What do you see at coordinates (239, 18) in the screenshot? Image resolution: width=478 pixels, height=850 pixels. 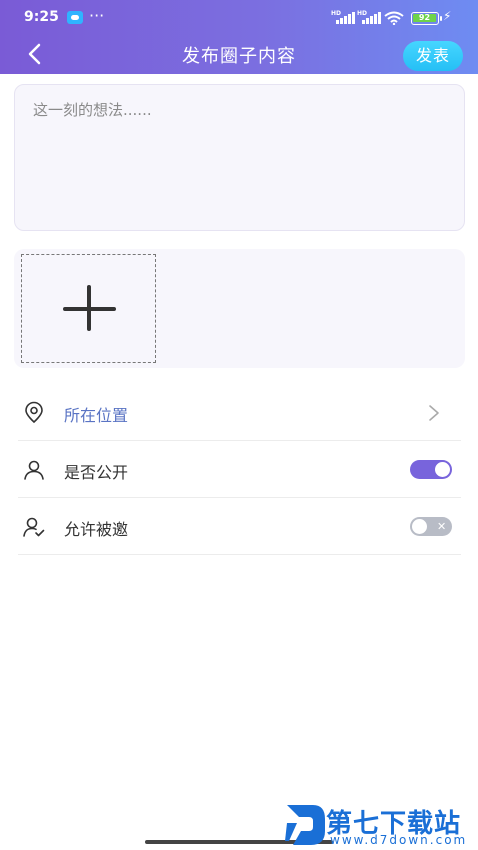 I see `status-bar: 9:25 ··· HD HD 92 ⚡` at bounding box center [239, 18].